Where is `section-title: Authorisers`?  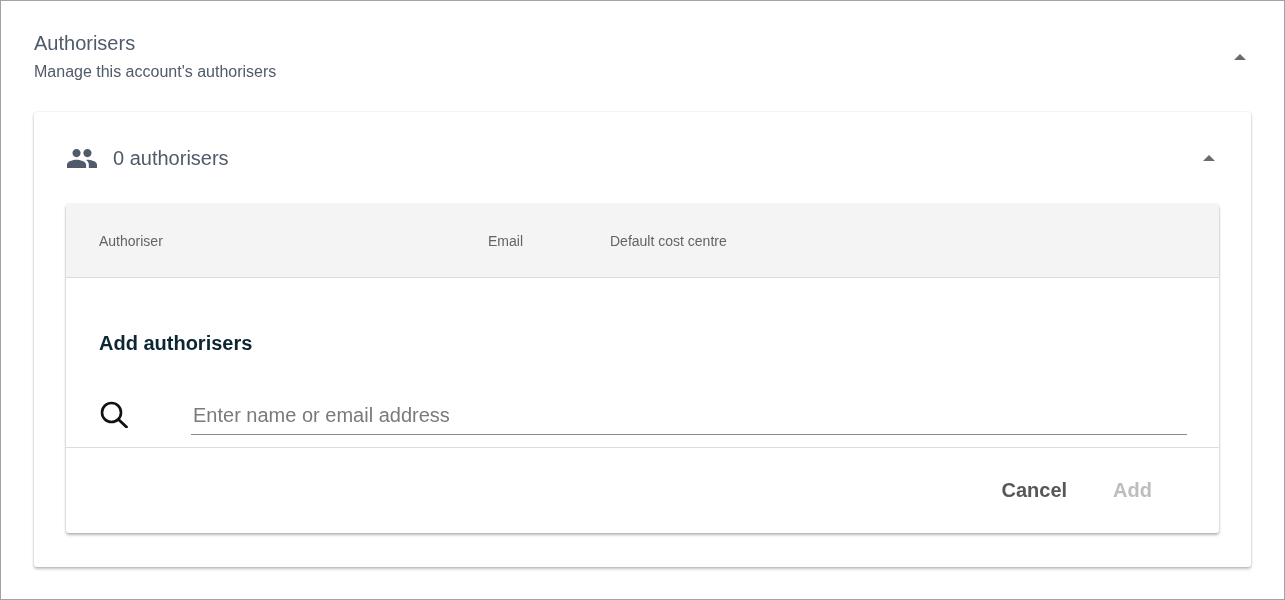
section-title: Authorisers is located at coordinates (85, 43).